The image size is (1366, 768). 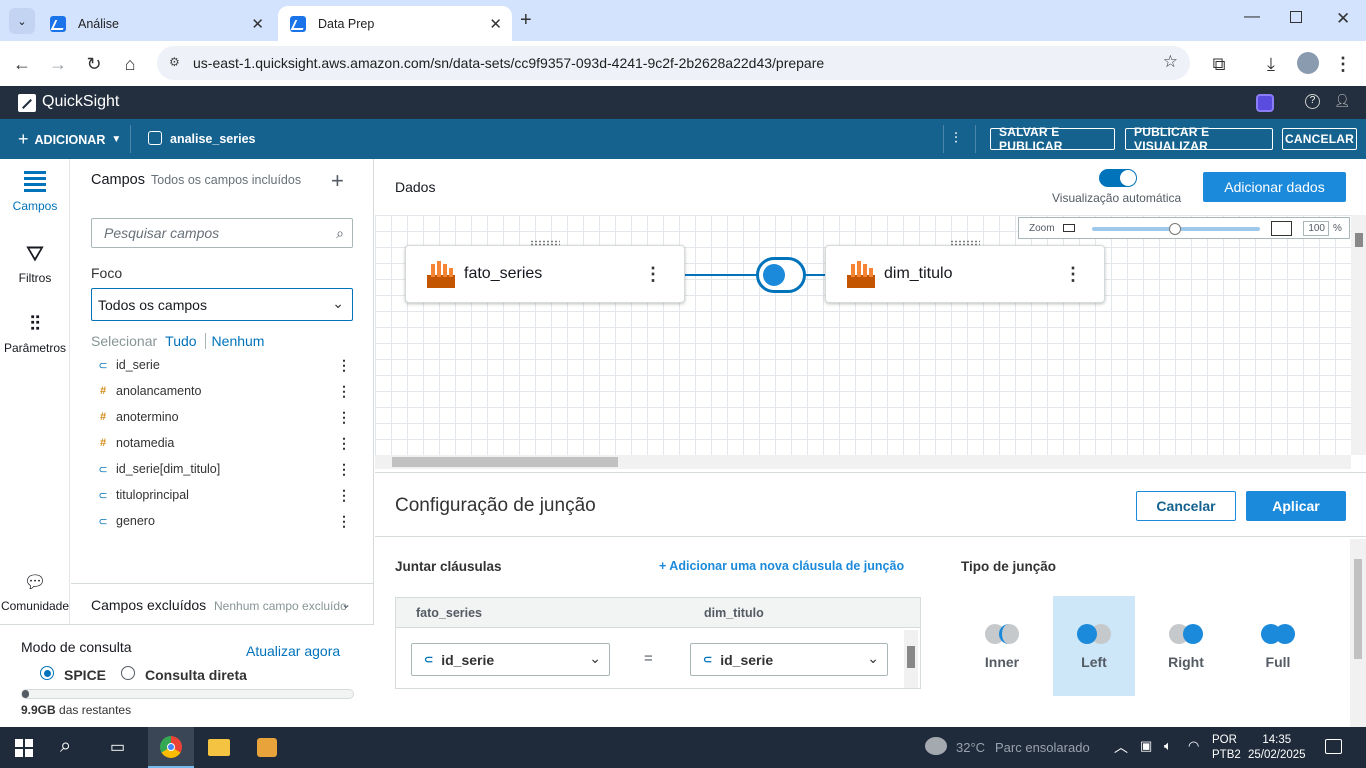 What do you see at coordinates (1277, 748) in the screenshot?
I see `clock: 14:35 25/02/2025` at bounding box center [1277, 748].